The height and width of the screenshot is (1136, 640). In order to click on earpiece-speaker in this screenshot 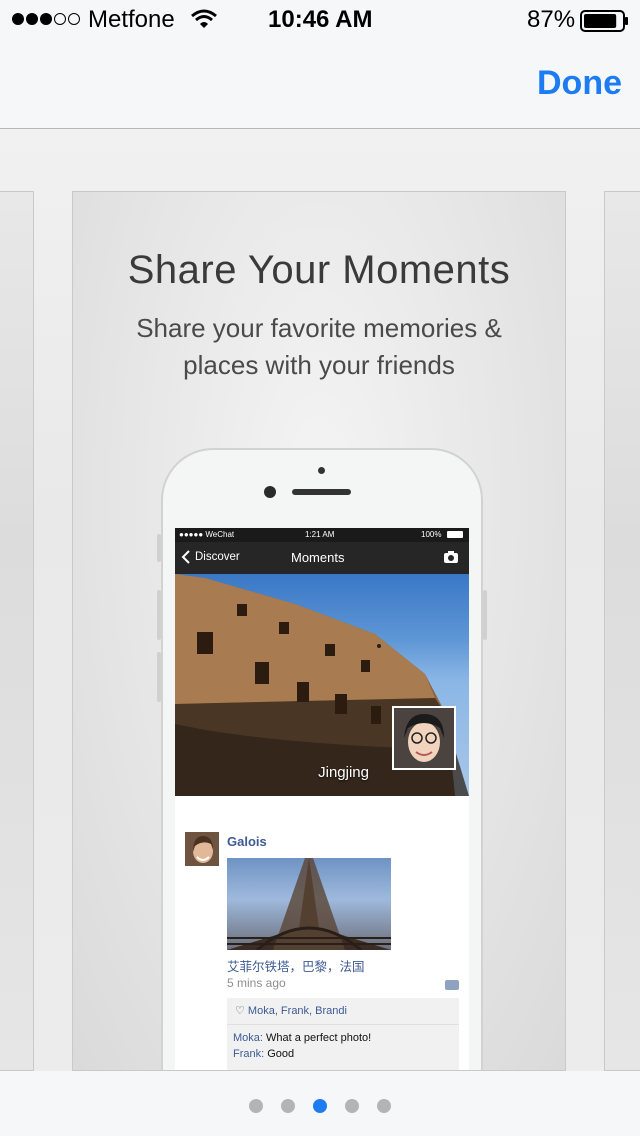, I will do `click(321, 492)`.